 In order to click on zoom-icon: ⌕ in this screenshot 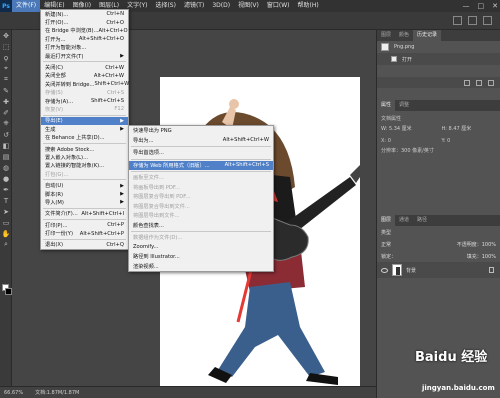, I will do `click(6, 244)`.